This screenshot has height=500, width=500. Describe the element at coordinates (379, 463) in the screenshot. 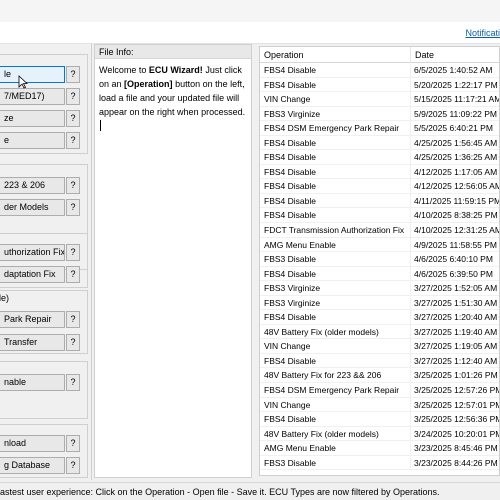

I see `table-row: FBS3 Disable 3/23/2025 8:44:26 PM` at that location.